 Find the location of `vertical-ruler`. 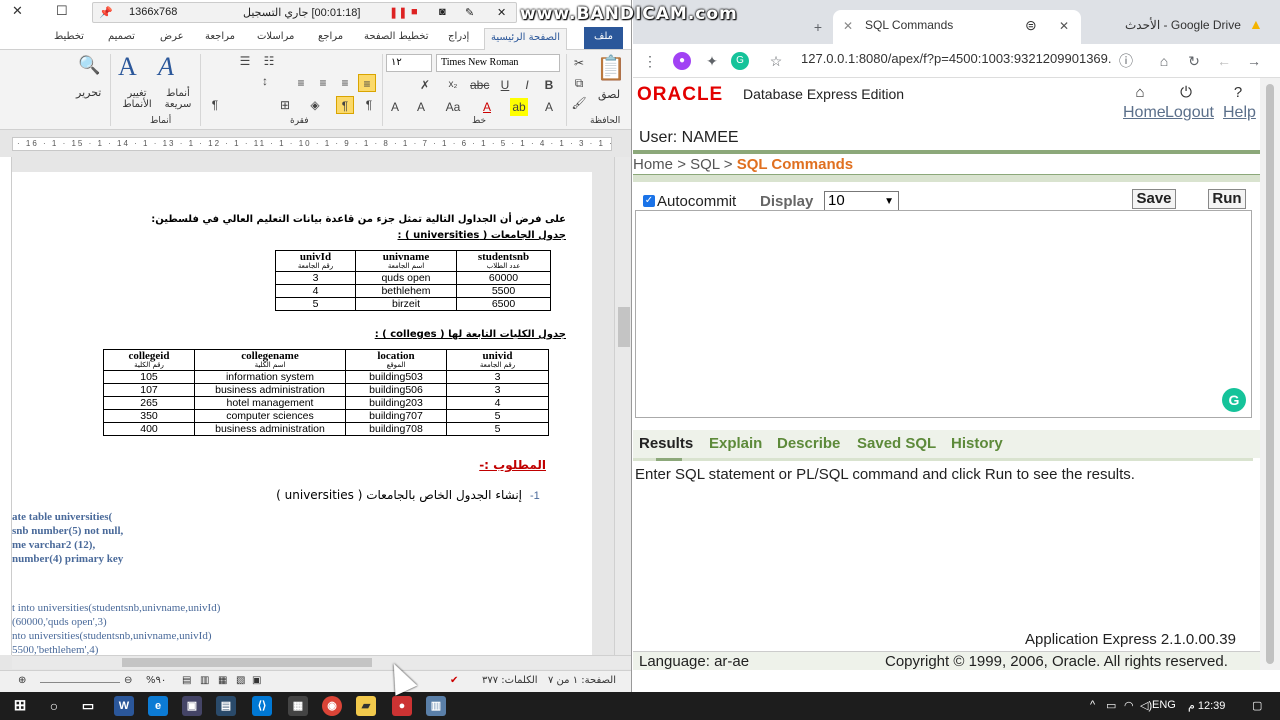

vertical-ruler is located at coordinates (6, 406).